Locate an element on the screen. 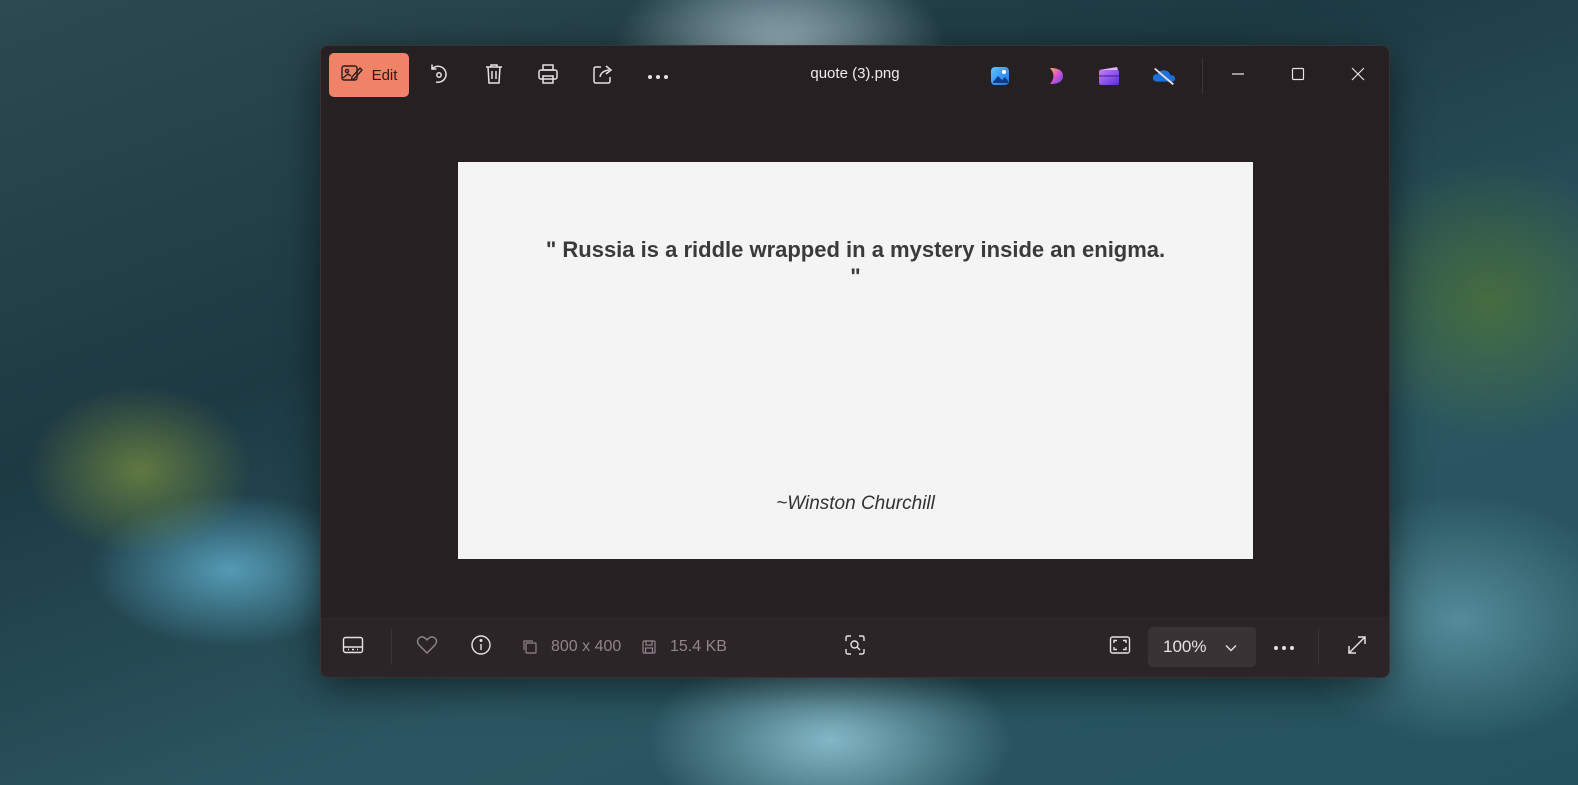 This screenshot has height=785, width=1578. bottombar-divider-left is located at coordinates (391, 647).